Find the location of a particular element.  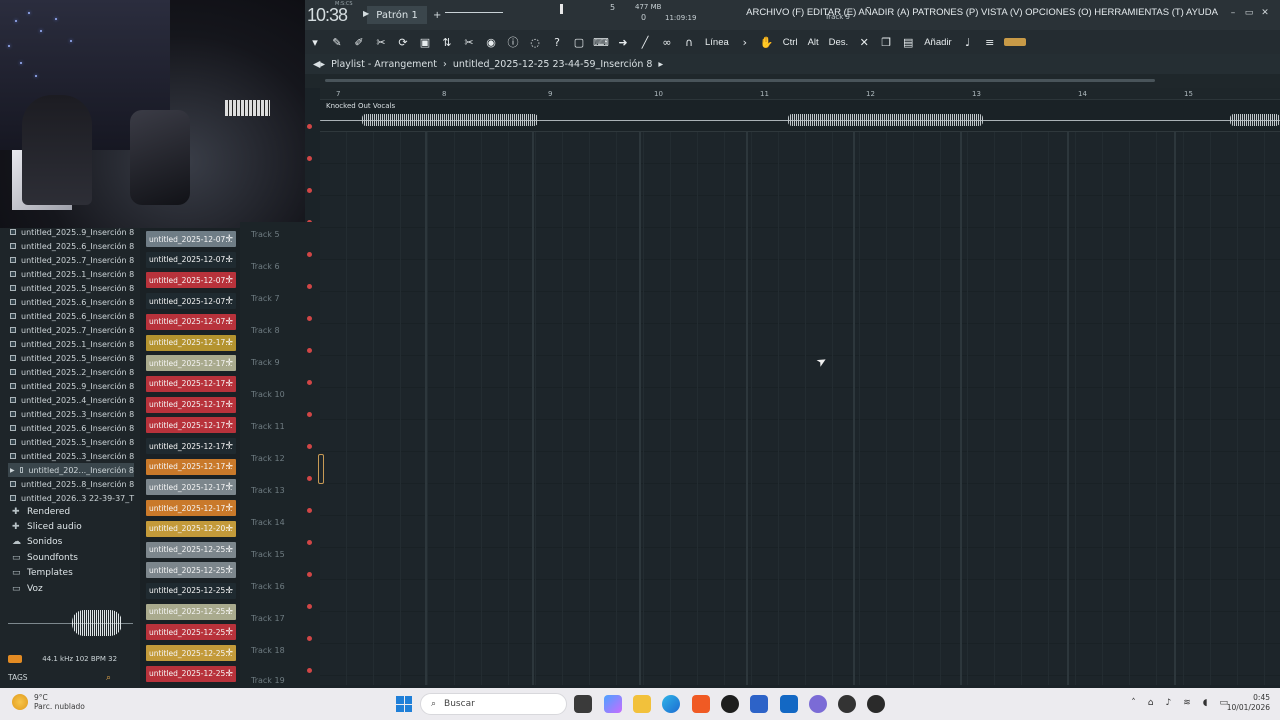

mixer-icon: ≡ is located at coordinates (990, 42).